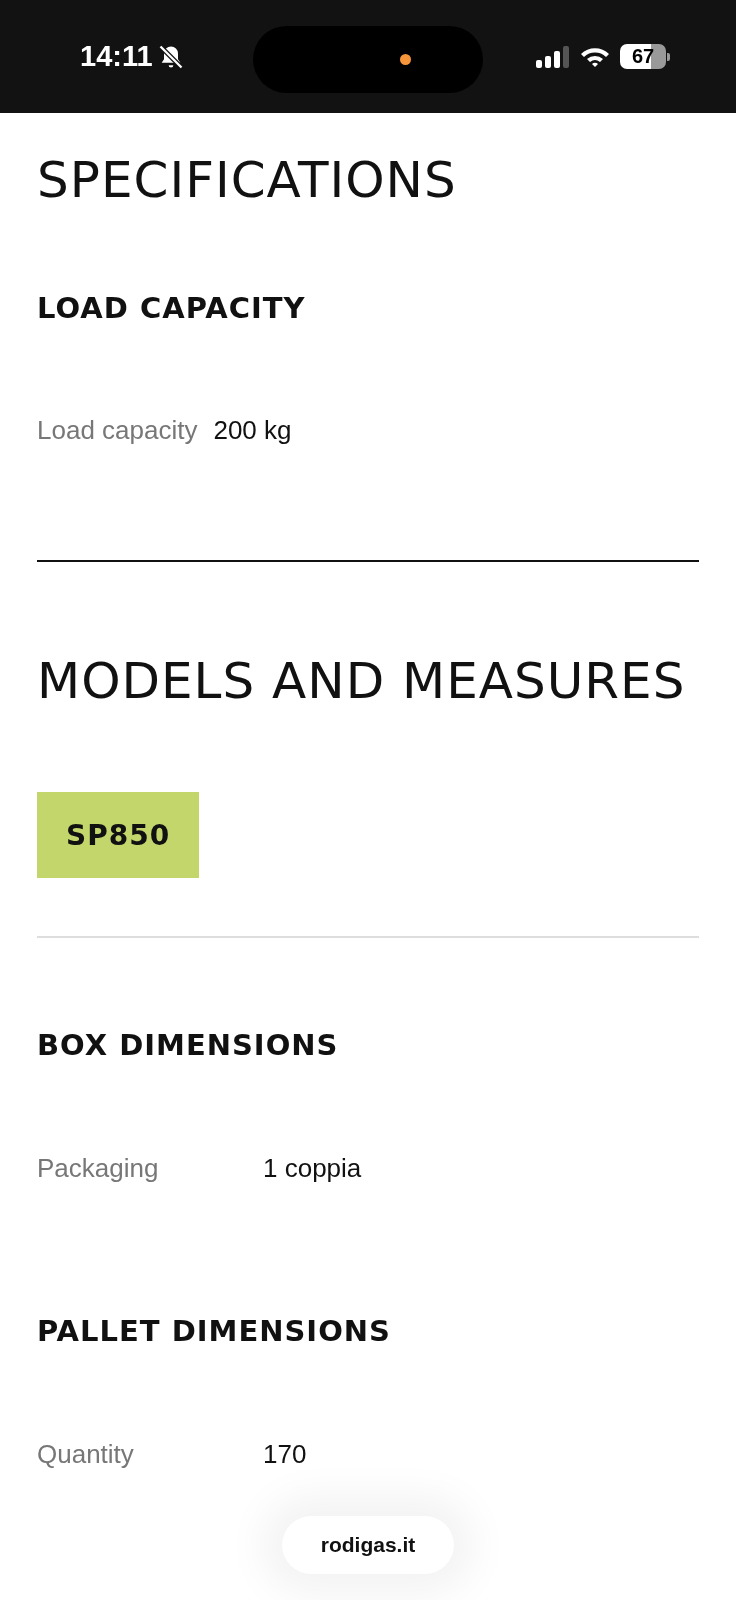 The image size is (736, 1600). Describe the element at coordinates (118, 835) in the screenshot. I see `model-tab: SP850` at that location.